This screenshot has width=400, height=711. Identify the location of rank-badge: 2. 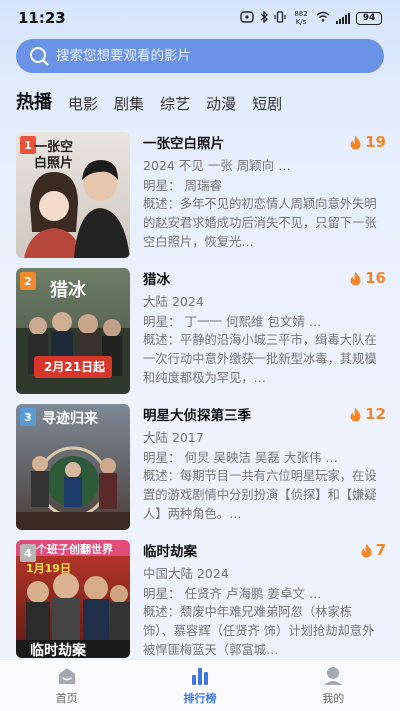
(28, 281).